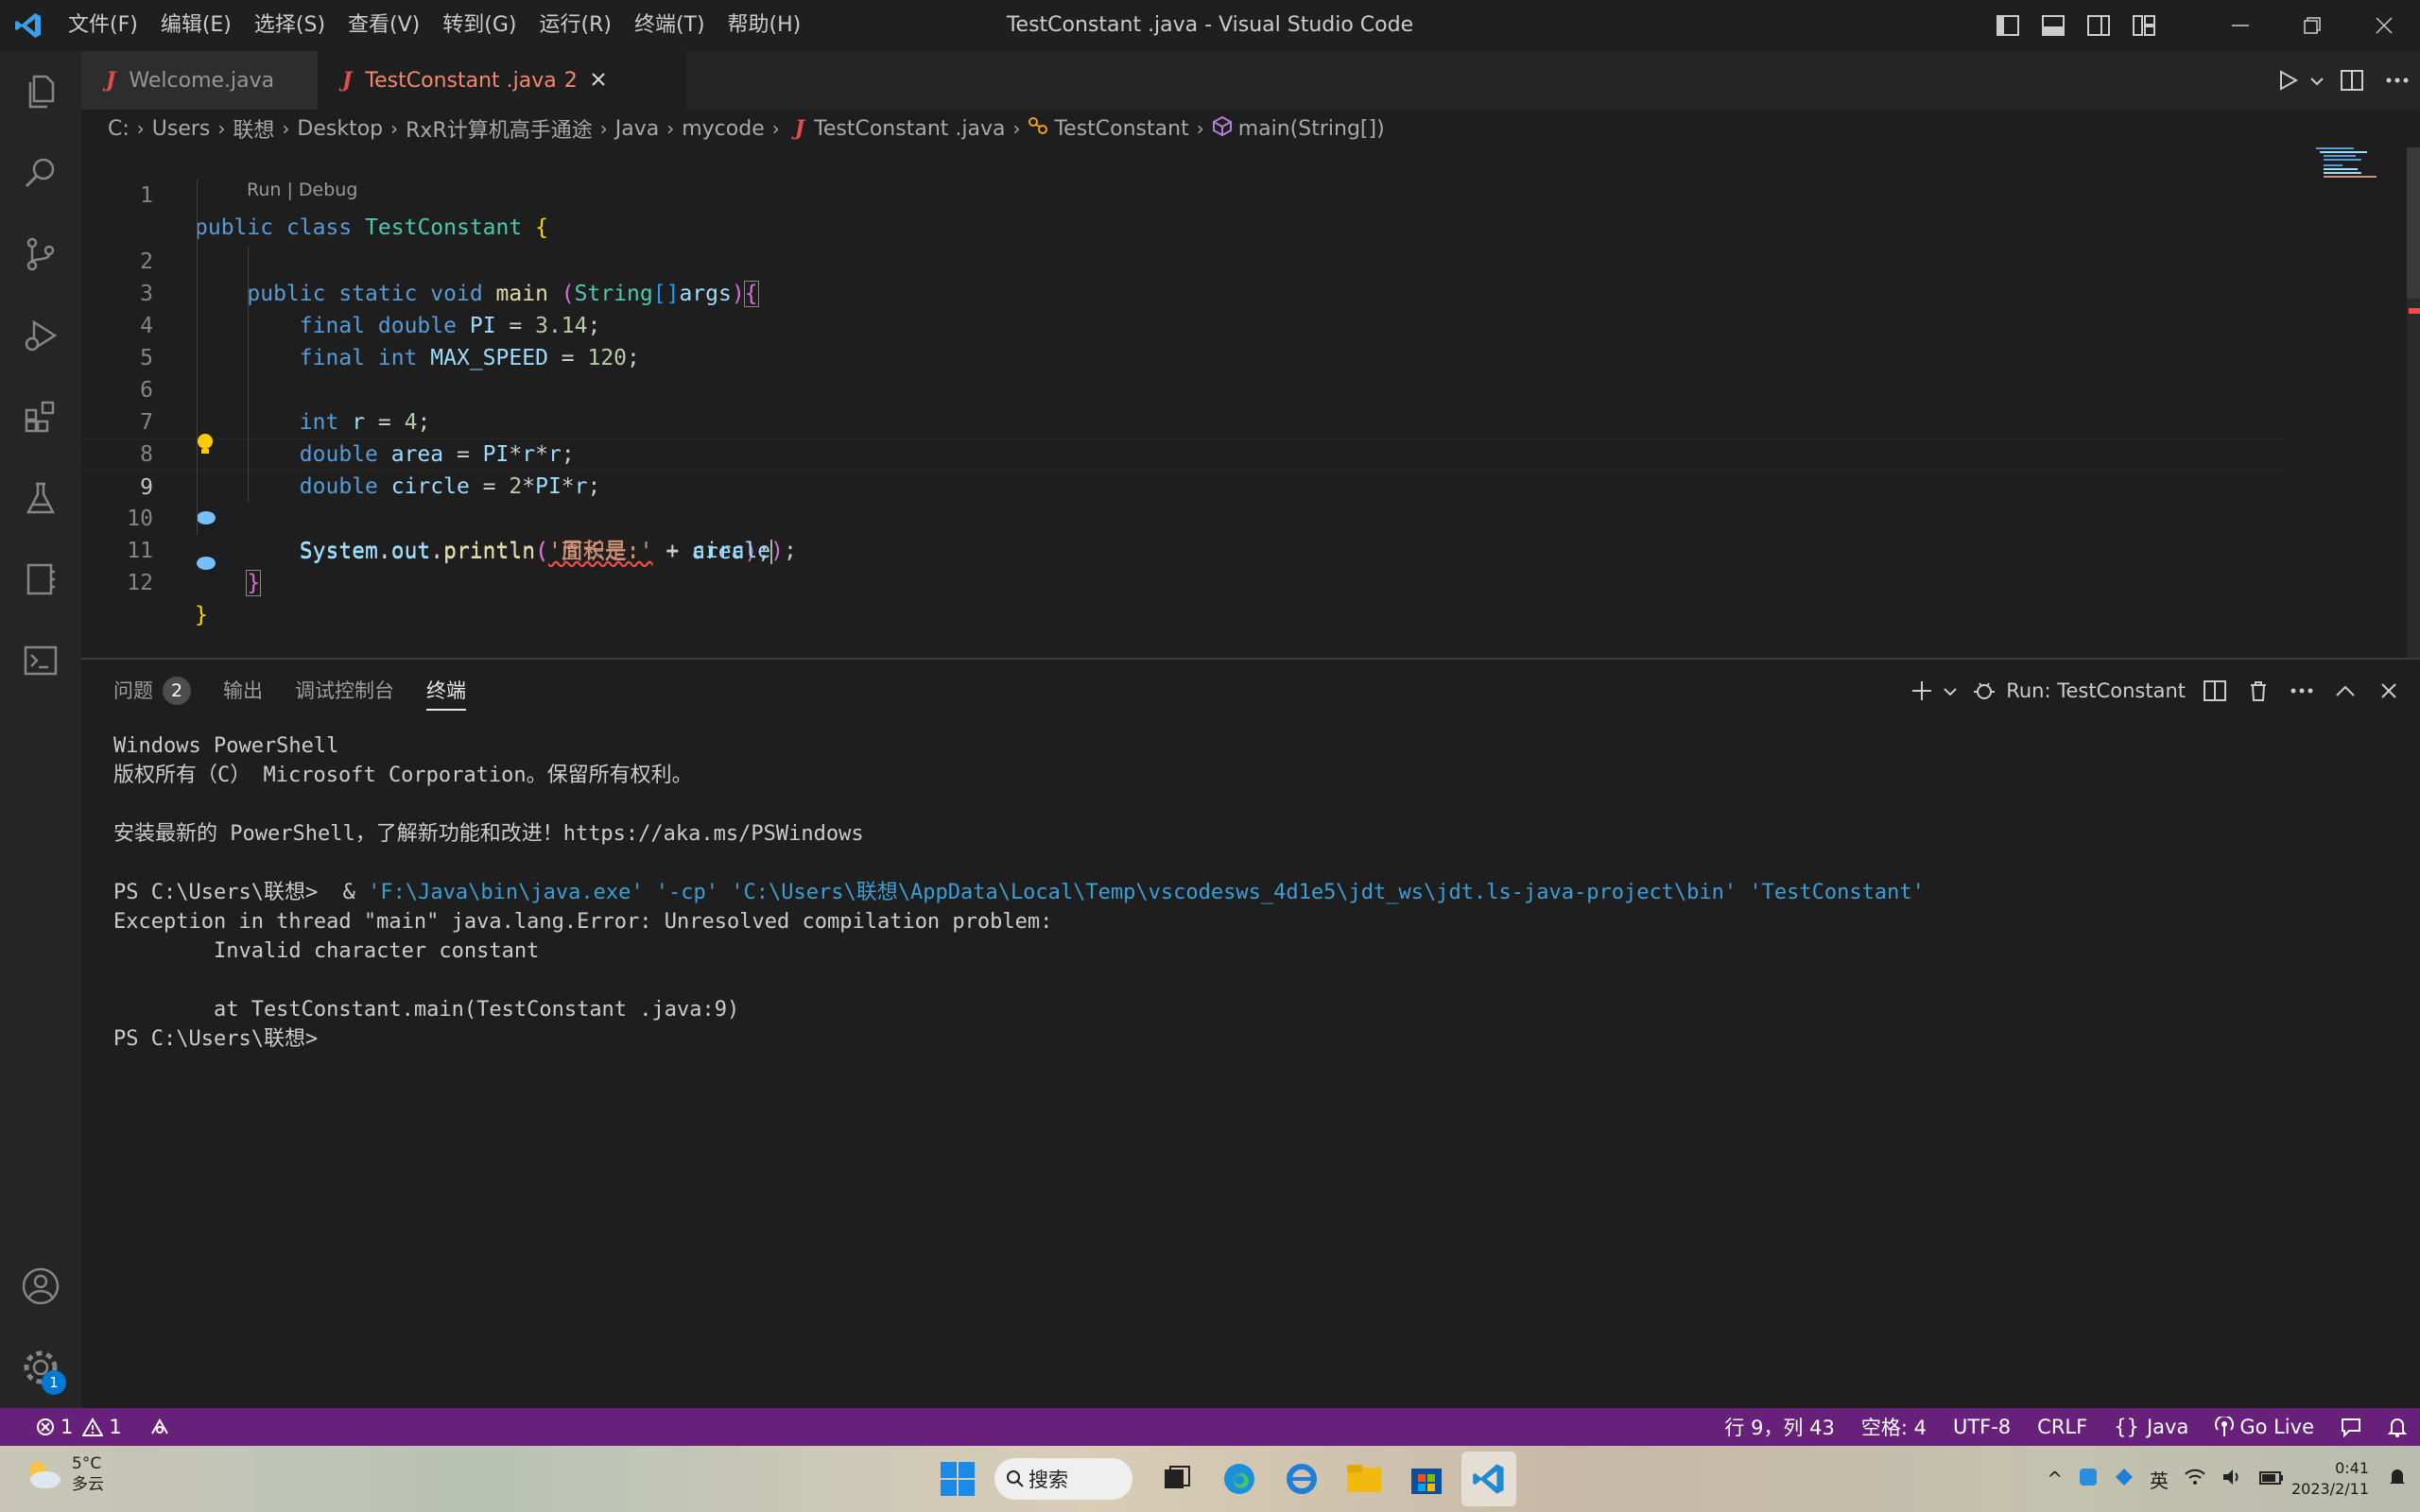 The width and height of the screenshot is (2420, 1512). Describe the element at coordinates (2151, 1427) in the screenshot. I see `language-mode: {} Java` at that location.